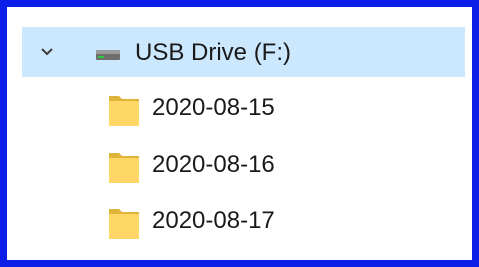 This screenshot has height=267, width=479. Describe the element at coordinates (47, 52) in the screenshot. I see `chevron-down-icon` at that location.